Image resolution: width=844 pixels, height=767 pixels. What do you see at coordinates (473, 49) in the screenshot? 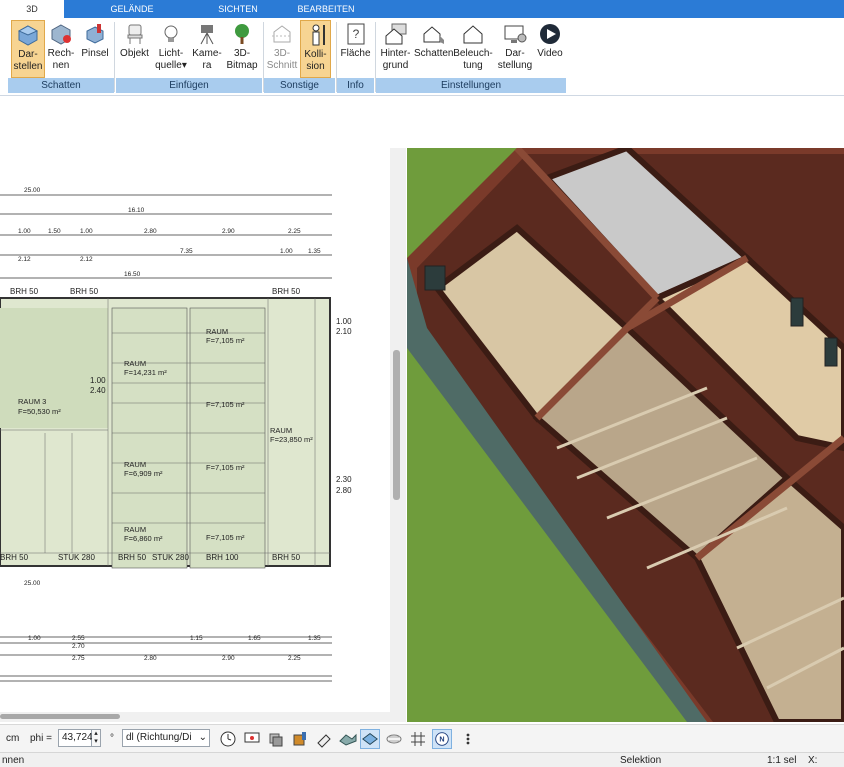
I see `beleuchtung-button: Beleuch- tung` at bounding box center [473, 49].